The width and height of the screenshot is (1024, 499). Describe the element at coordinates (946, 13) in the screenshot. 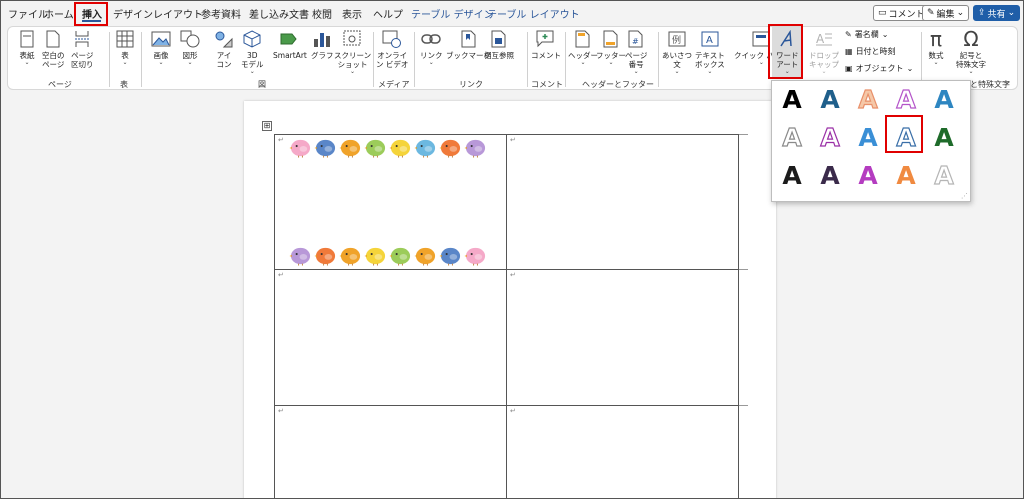

I see `edit-button: ✎ 編集 ⌄` at that location.